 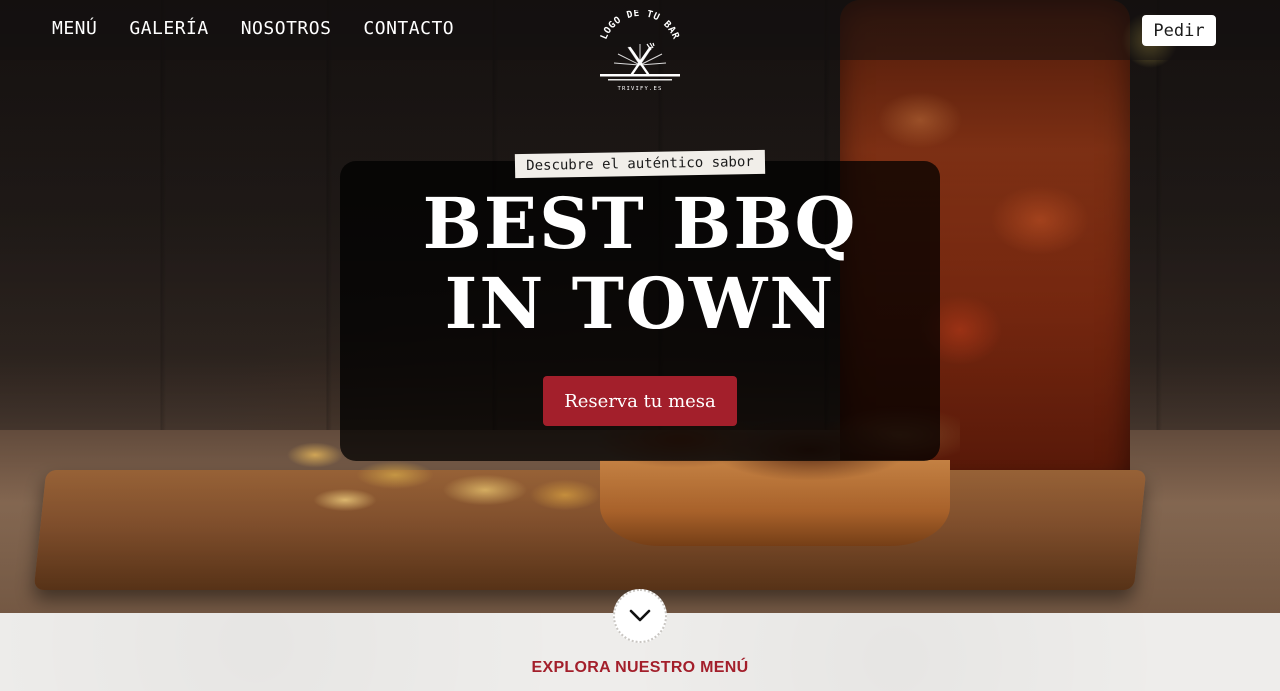 I want to click on order-button: Pedir, so click(x=1179, y=30).